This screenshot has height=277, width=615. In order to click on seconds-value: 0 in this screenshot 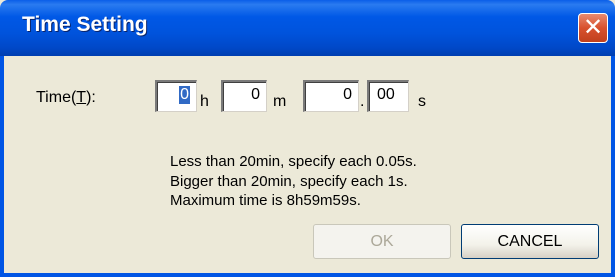, I will do `click(347, 94)`.